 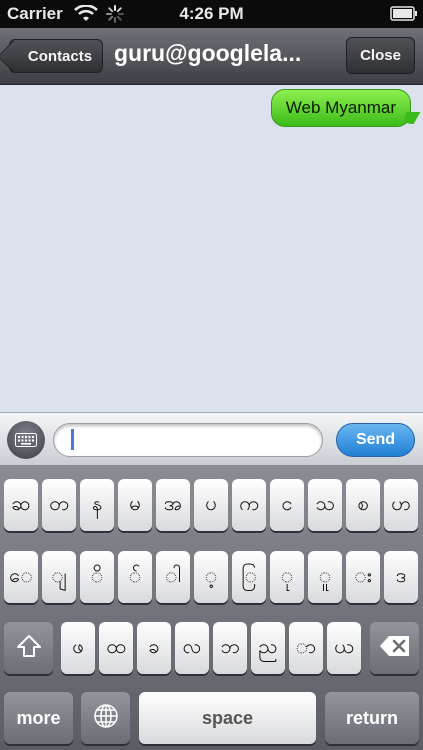 What do you see at coordinates (21, 505) in the screenshot?
I see `key: ဆ` at bounding box center [21, 505].